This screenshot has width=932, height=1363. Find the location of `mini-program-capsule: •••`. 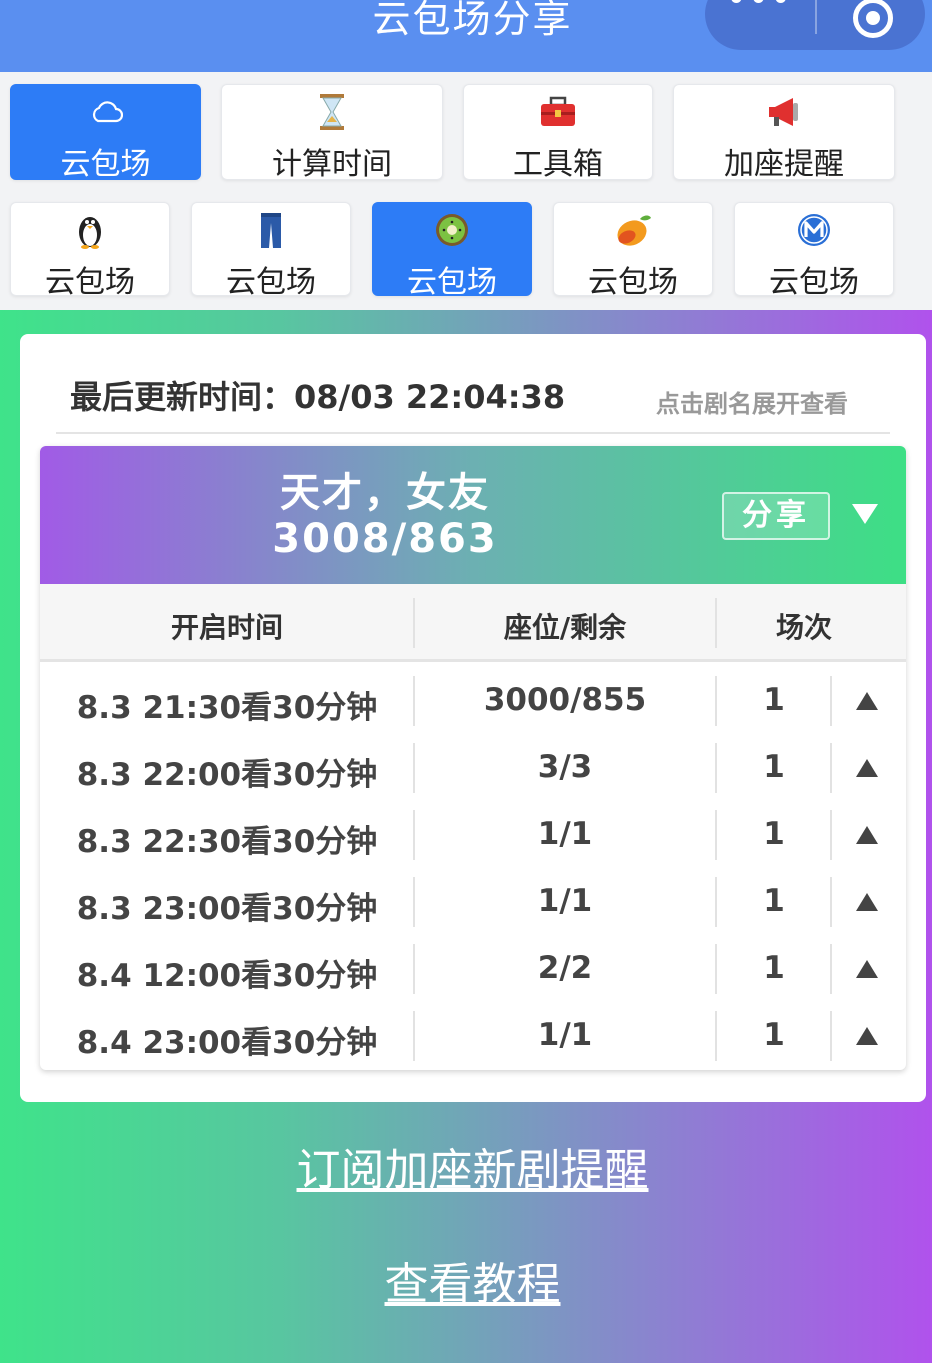

mini-program-capsule: ••• is located at coordinates (815, 25).